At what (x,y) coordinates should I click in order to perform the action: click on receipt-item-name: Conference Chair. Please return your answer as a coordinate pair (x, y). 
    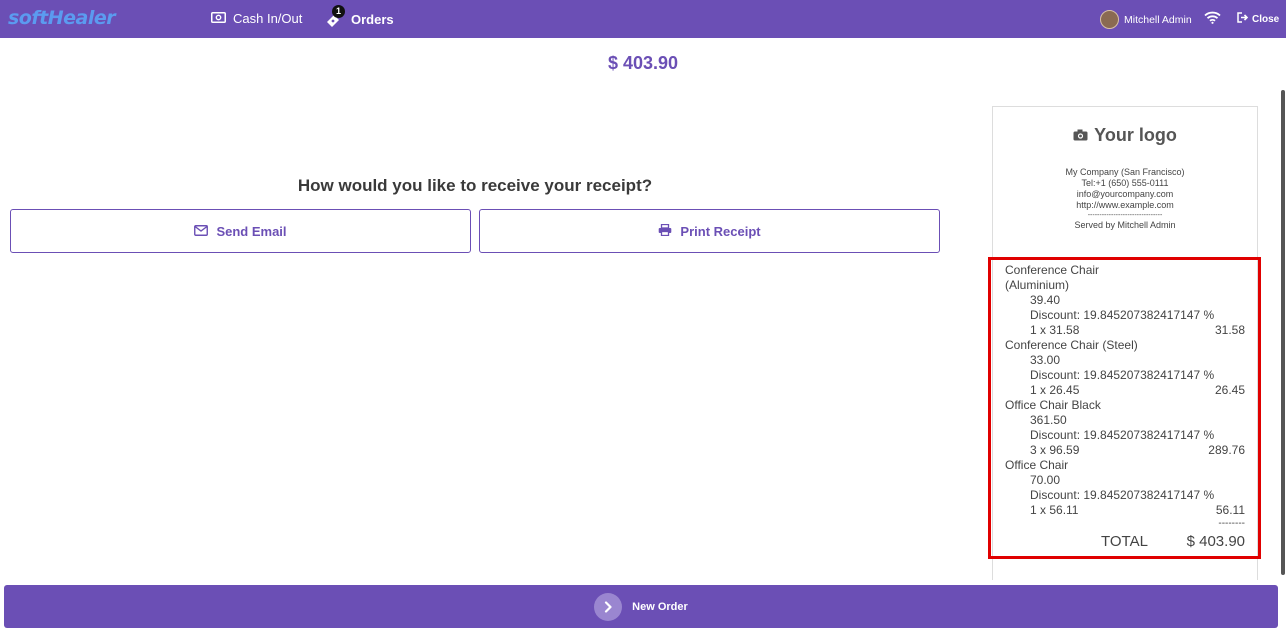
    Looking at the image, I should click on (1052, 270).